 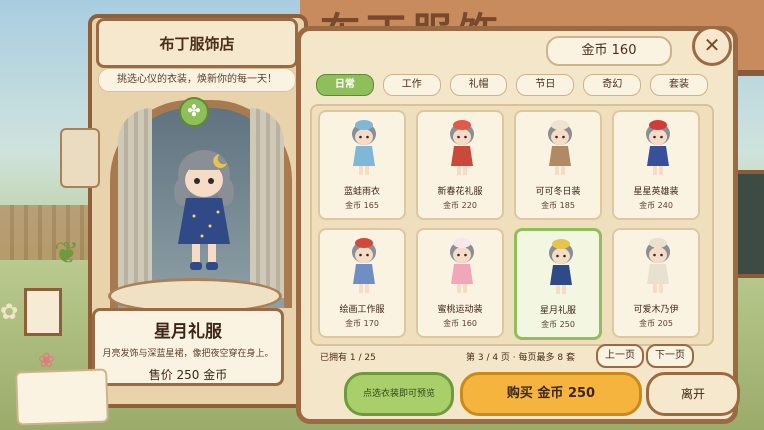 I want to click on shop-name: 布丁服饰店, so click(x=197, y=43).